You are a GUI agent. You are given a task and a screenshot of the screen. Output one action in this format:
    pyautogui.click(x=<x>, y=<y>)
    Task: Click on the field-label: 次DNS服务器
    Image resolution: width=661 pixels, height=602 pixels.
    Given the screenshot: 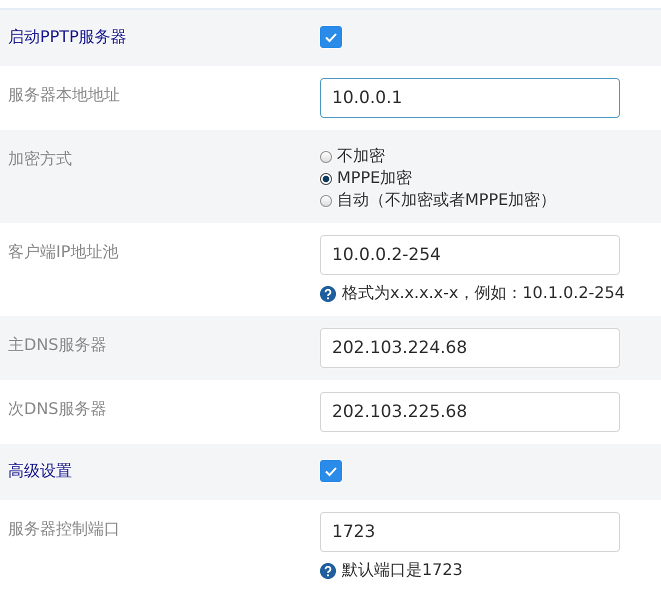 What is the action you would take?
    pyautogui.click(x=57, y=408)
    